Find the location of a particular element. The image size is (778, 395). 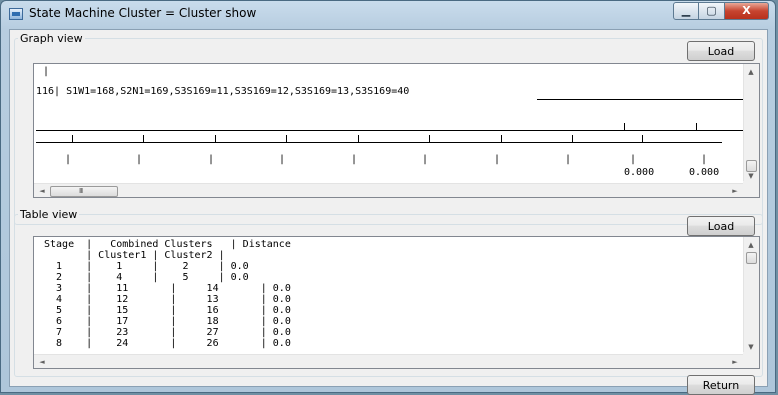

graph-vertical-scrollbar: ▲ ▼ is located at coordinates (751, 123).